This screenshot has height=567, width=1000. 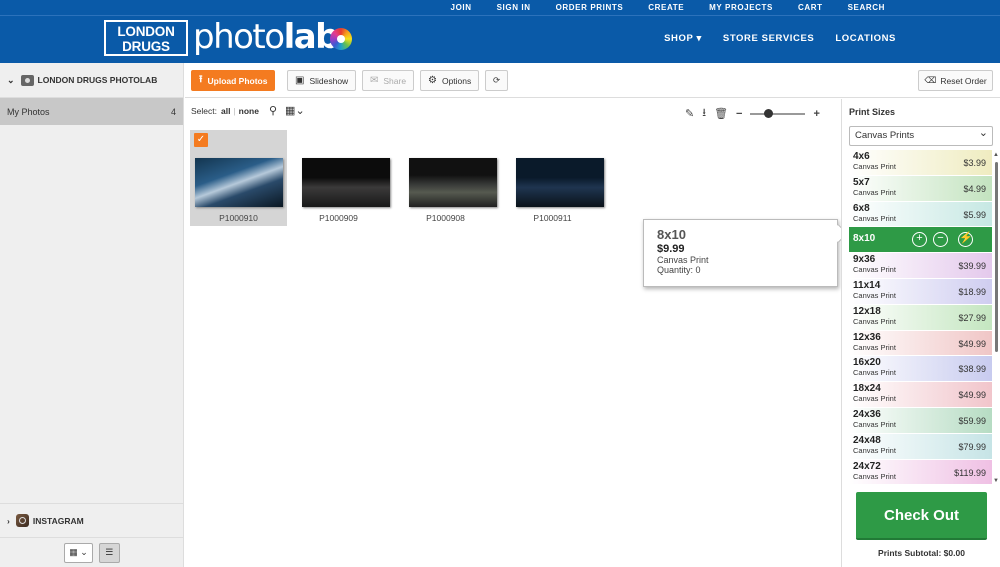 What do you see at coordinates (238, 218) in the screenshot?
I see `photo-filename: P1000910` at bounding box center [238, 218].